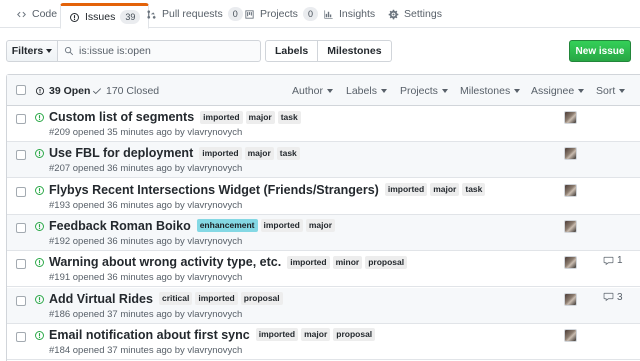 The width and height of the screenshot is (640, 361). Describe the element at coordinates (600, 51) in the screenshot. I see `new-issue-button: New issue` at that location.